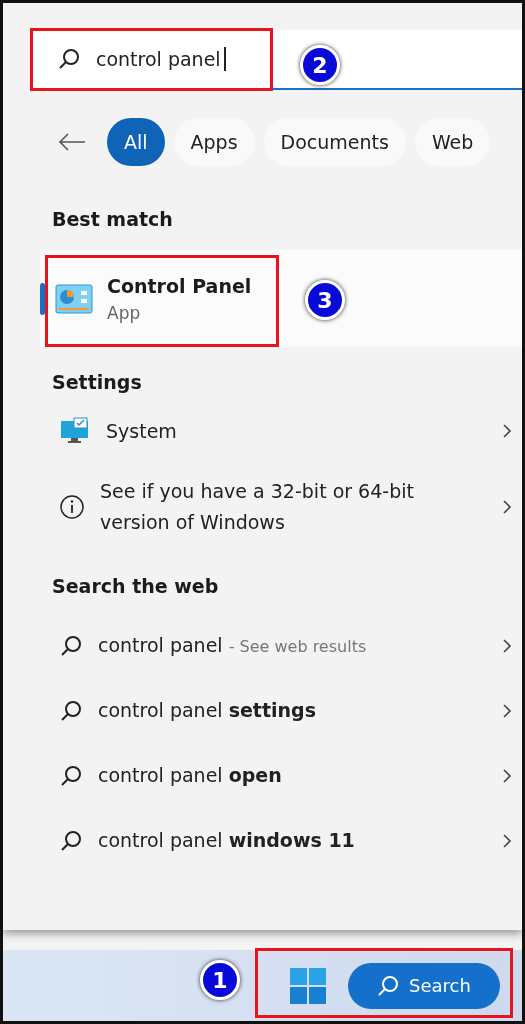 The height and width of the screenshot is (1024, 525). What do you see at coordinates (262, 840) in the screenshot?
I see `web-result: control panel windows 11` at bounding box center [262, 840].